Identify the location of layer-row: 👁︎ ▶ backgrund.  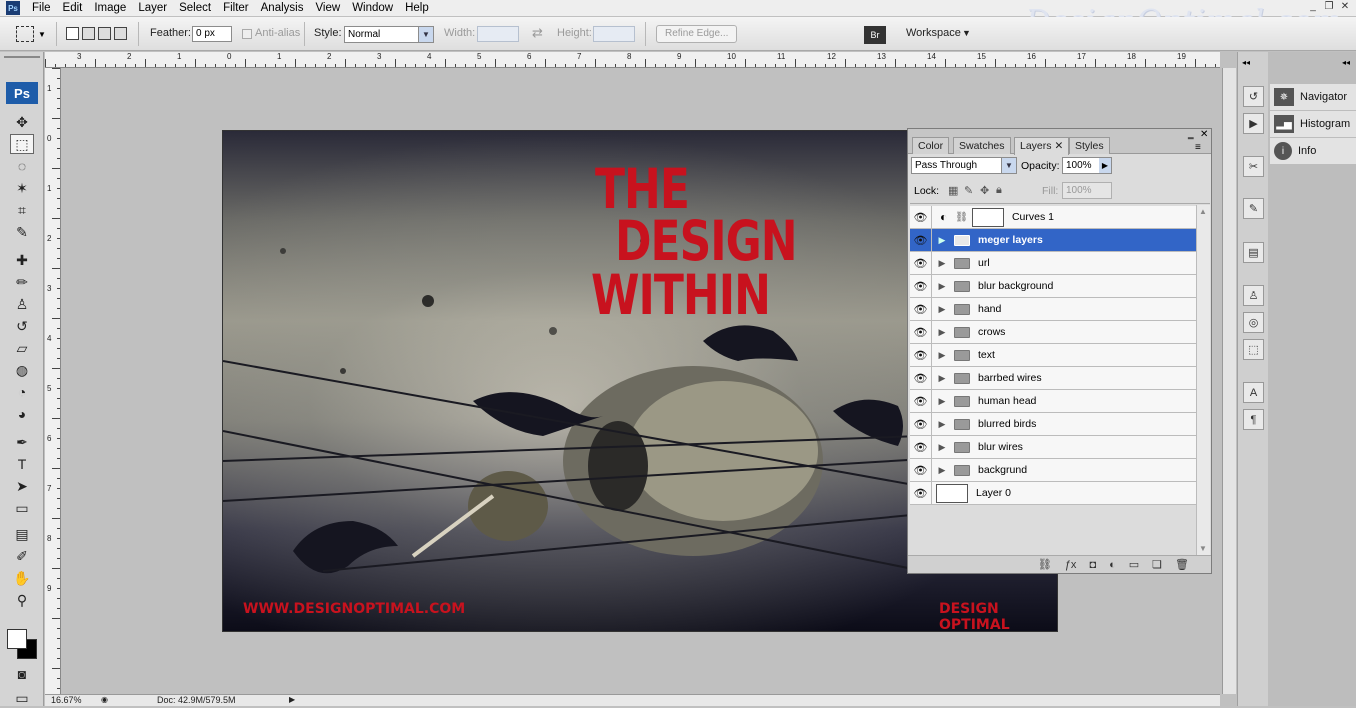
(1053, 470).